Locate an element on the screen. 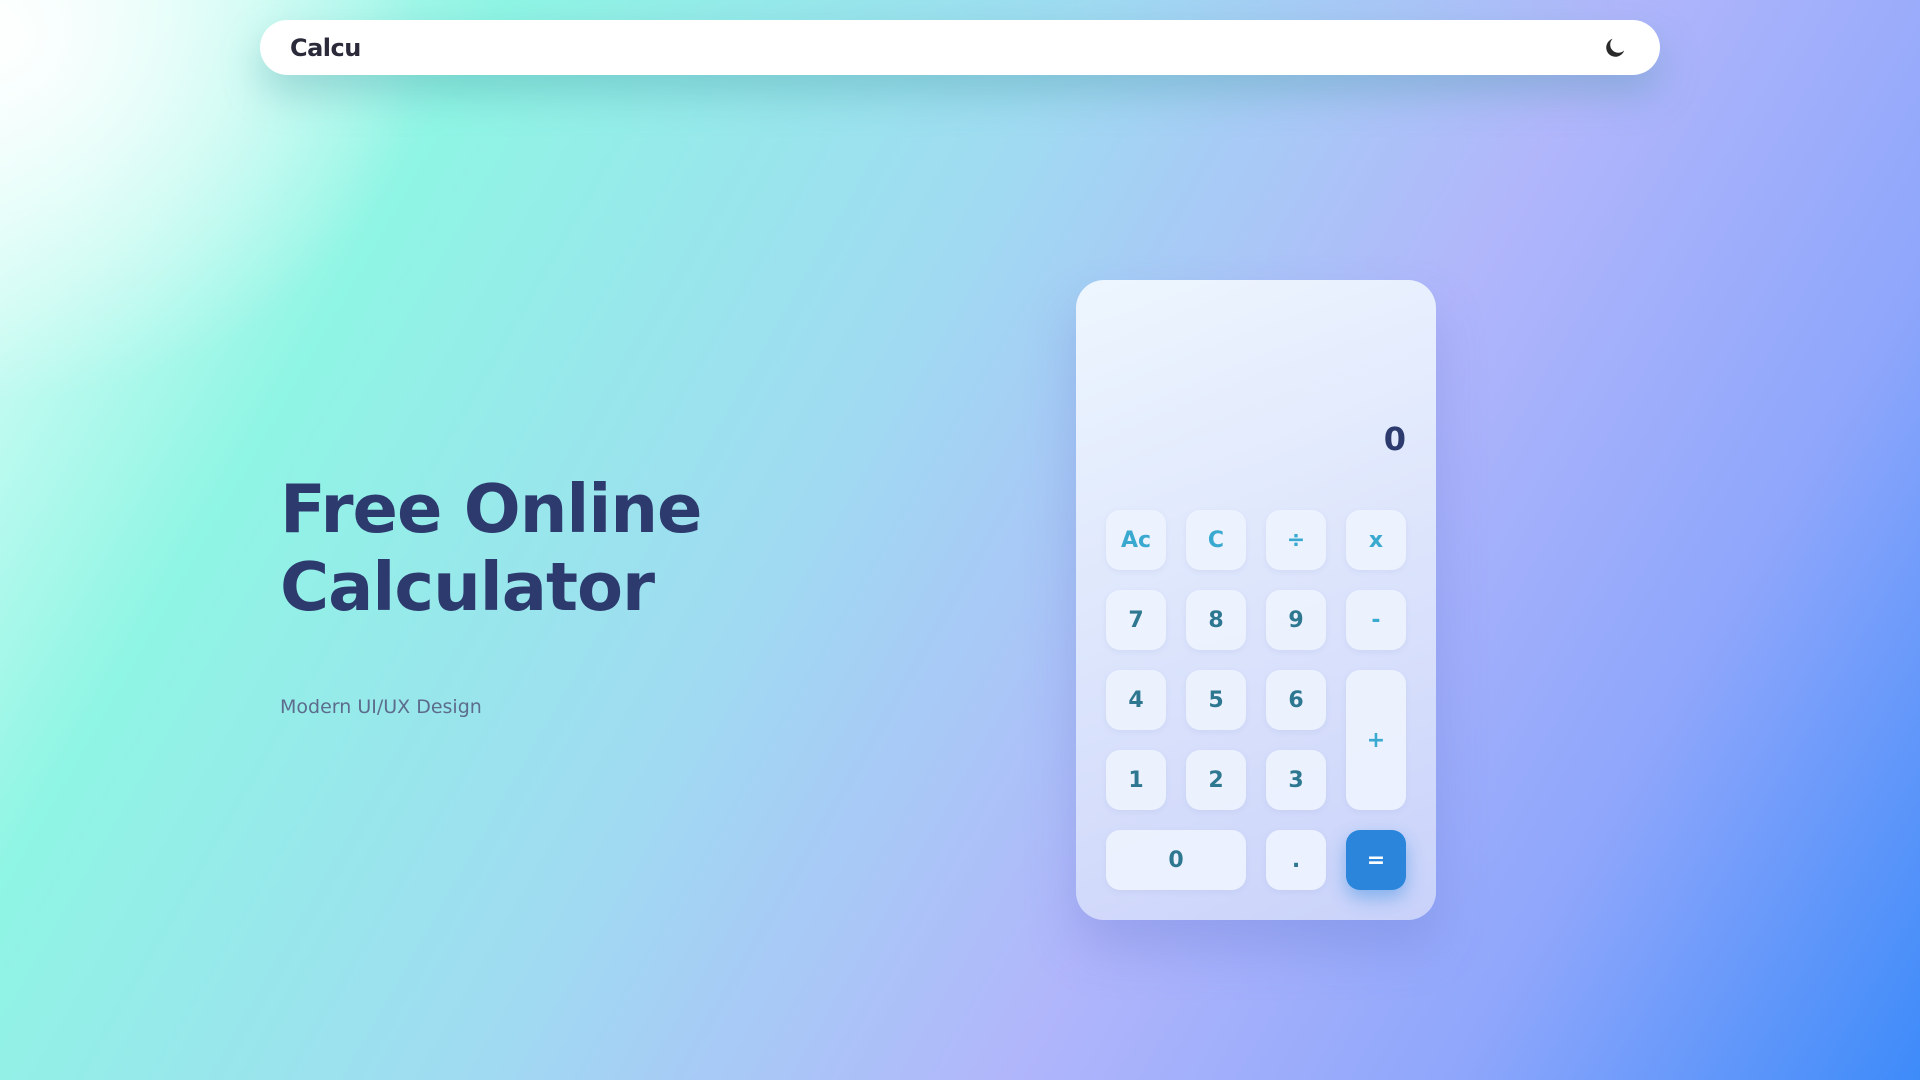 This screenshot has height=1080, width=1920. digit-9-button: 9 is located at coordinates (1296, 620).